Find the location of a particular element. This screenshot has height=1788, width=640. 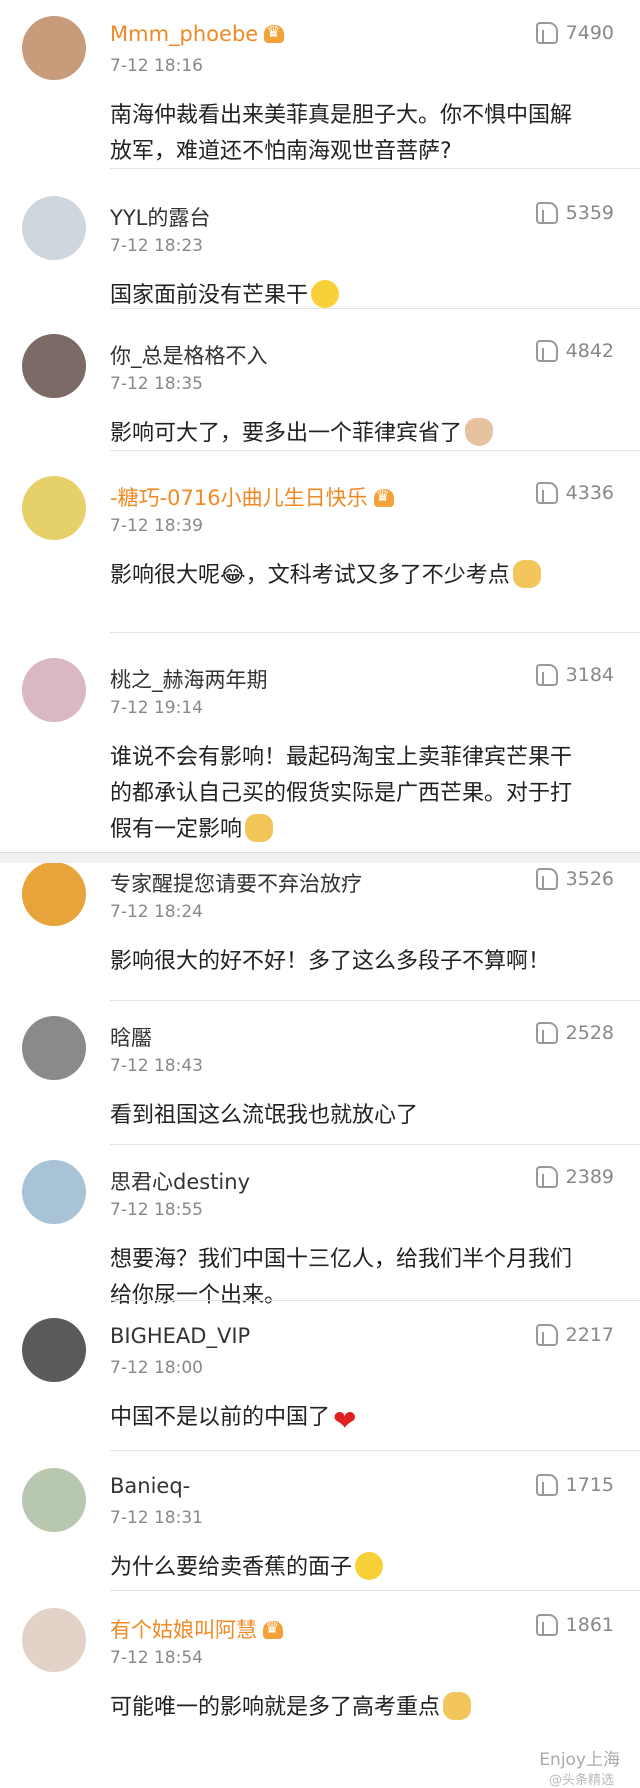

timestamp: 7-12 18:55 is located at coordinates (156, 1210).